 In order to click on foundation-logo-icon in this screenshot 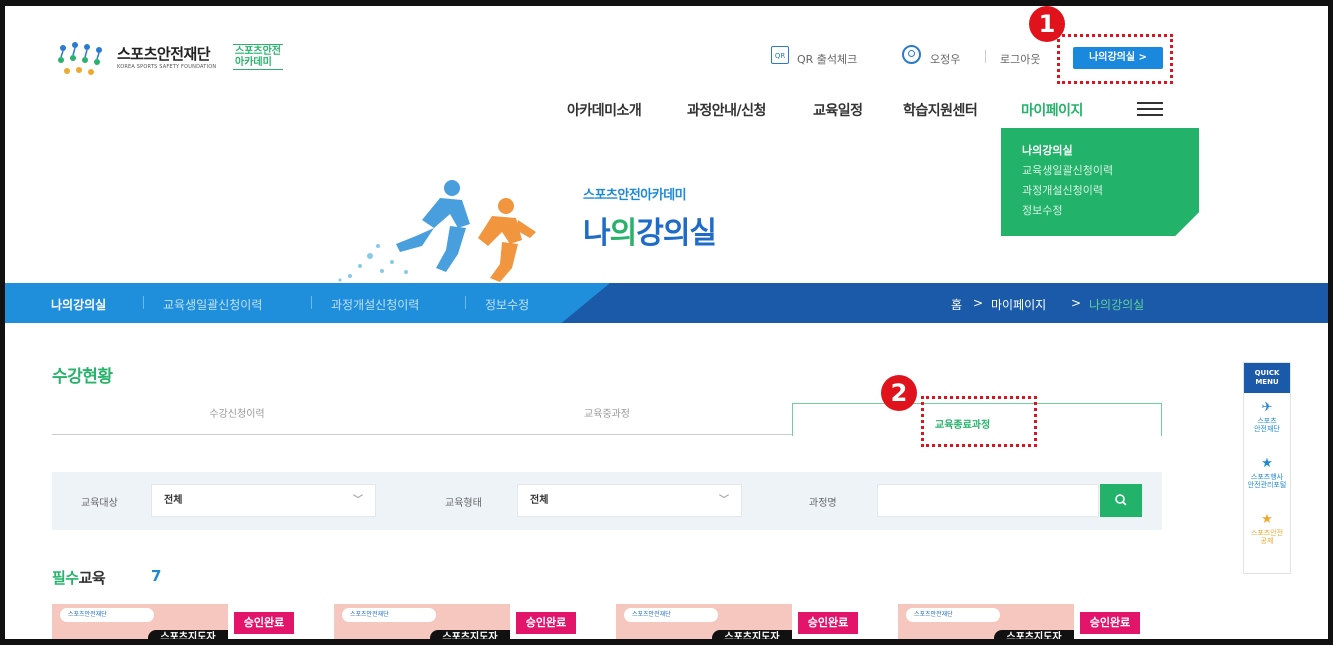, I will do `click(81, 60)`.